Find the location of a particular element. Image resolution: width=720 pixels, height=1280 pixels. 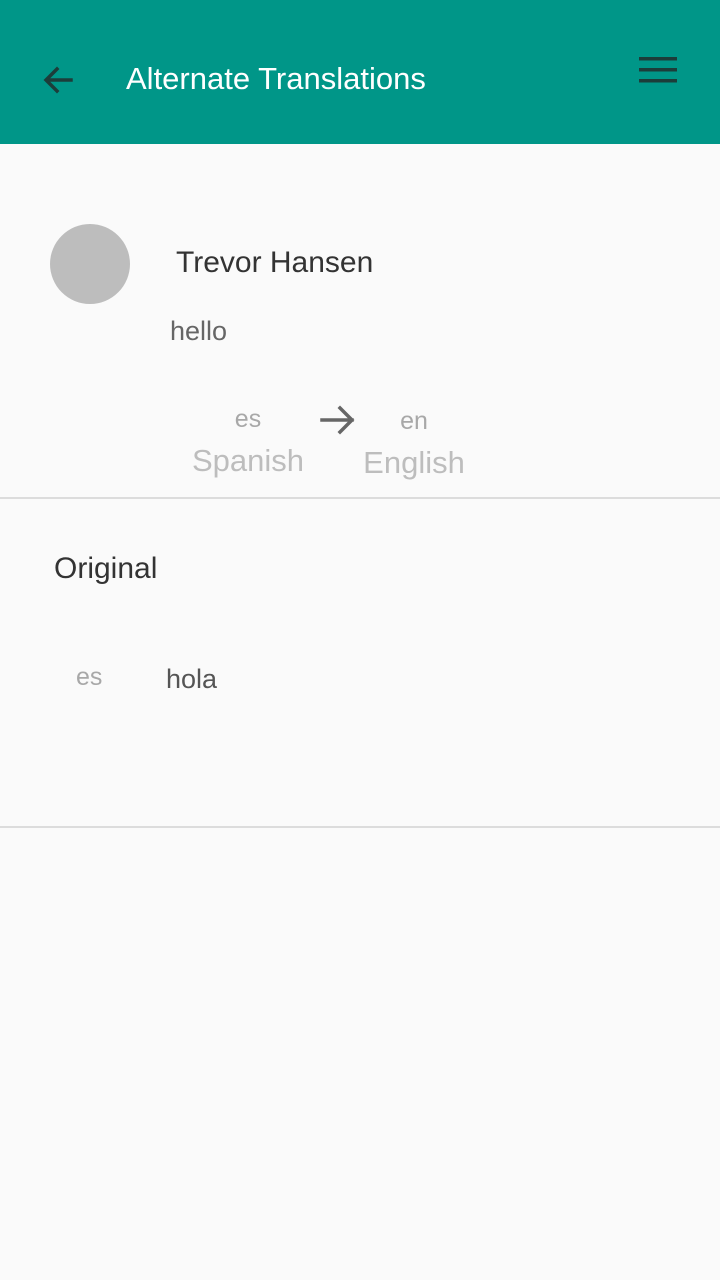

arrow-back-icon is located at coordinates (58, 80).